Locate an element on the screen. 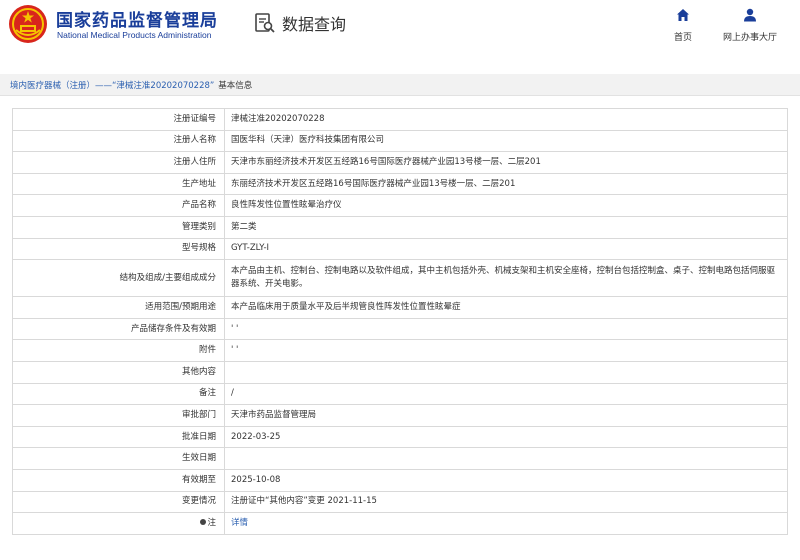  table-row: 注册人名称 国医华科（天津）医疗科技集团有限公司 is located at coordinates (400, 141).